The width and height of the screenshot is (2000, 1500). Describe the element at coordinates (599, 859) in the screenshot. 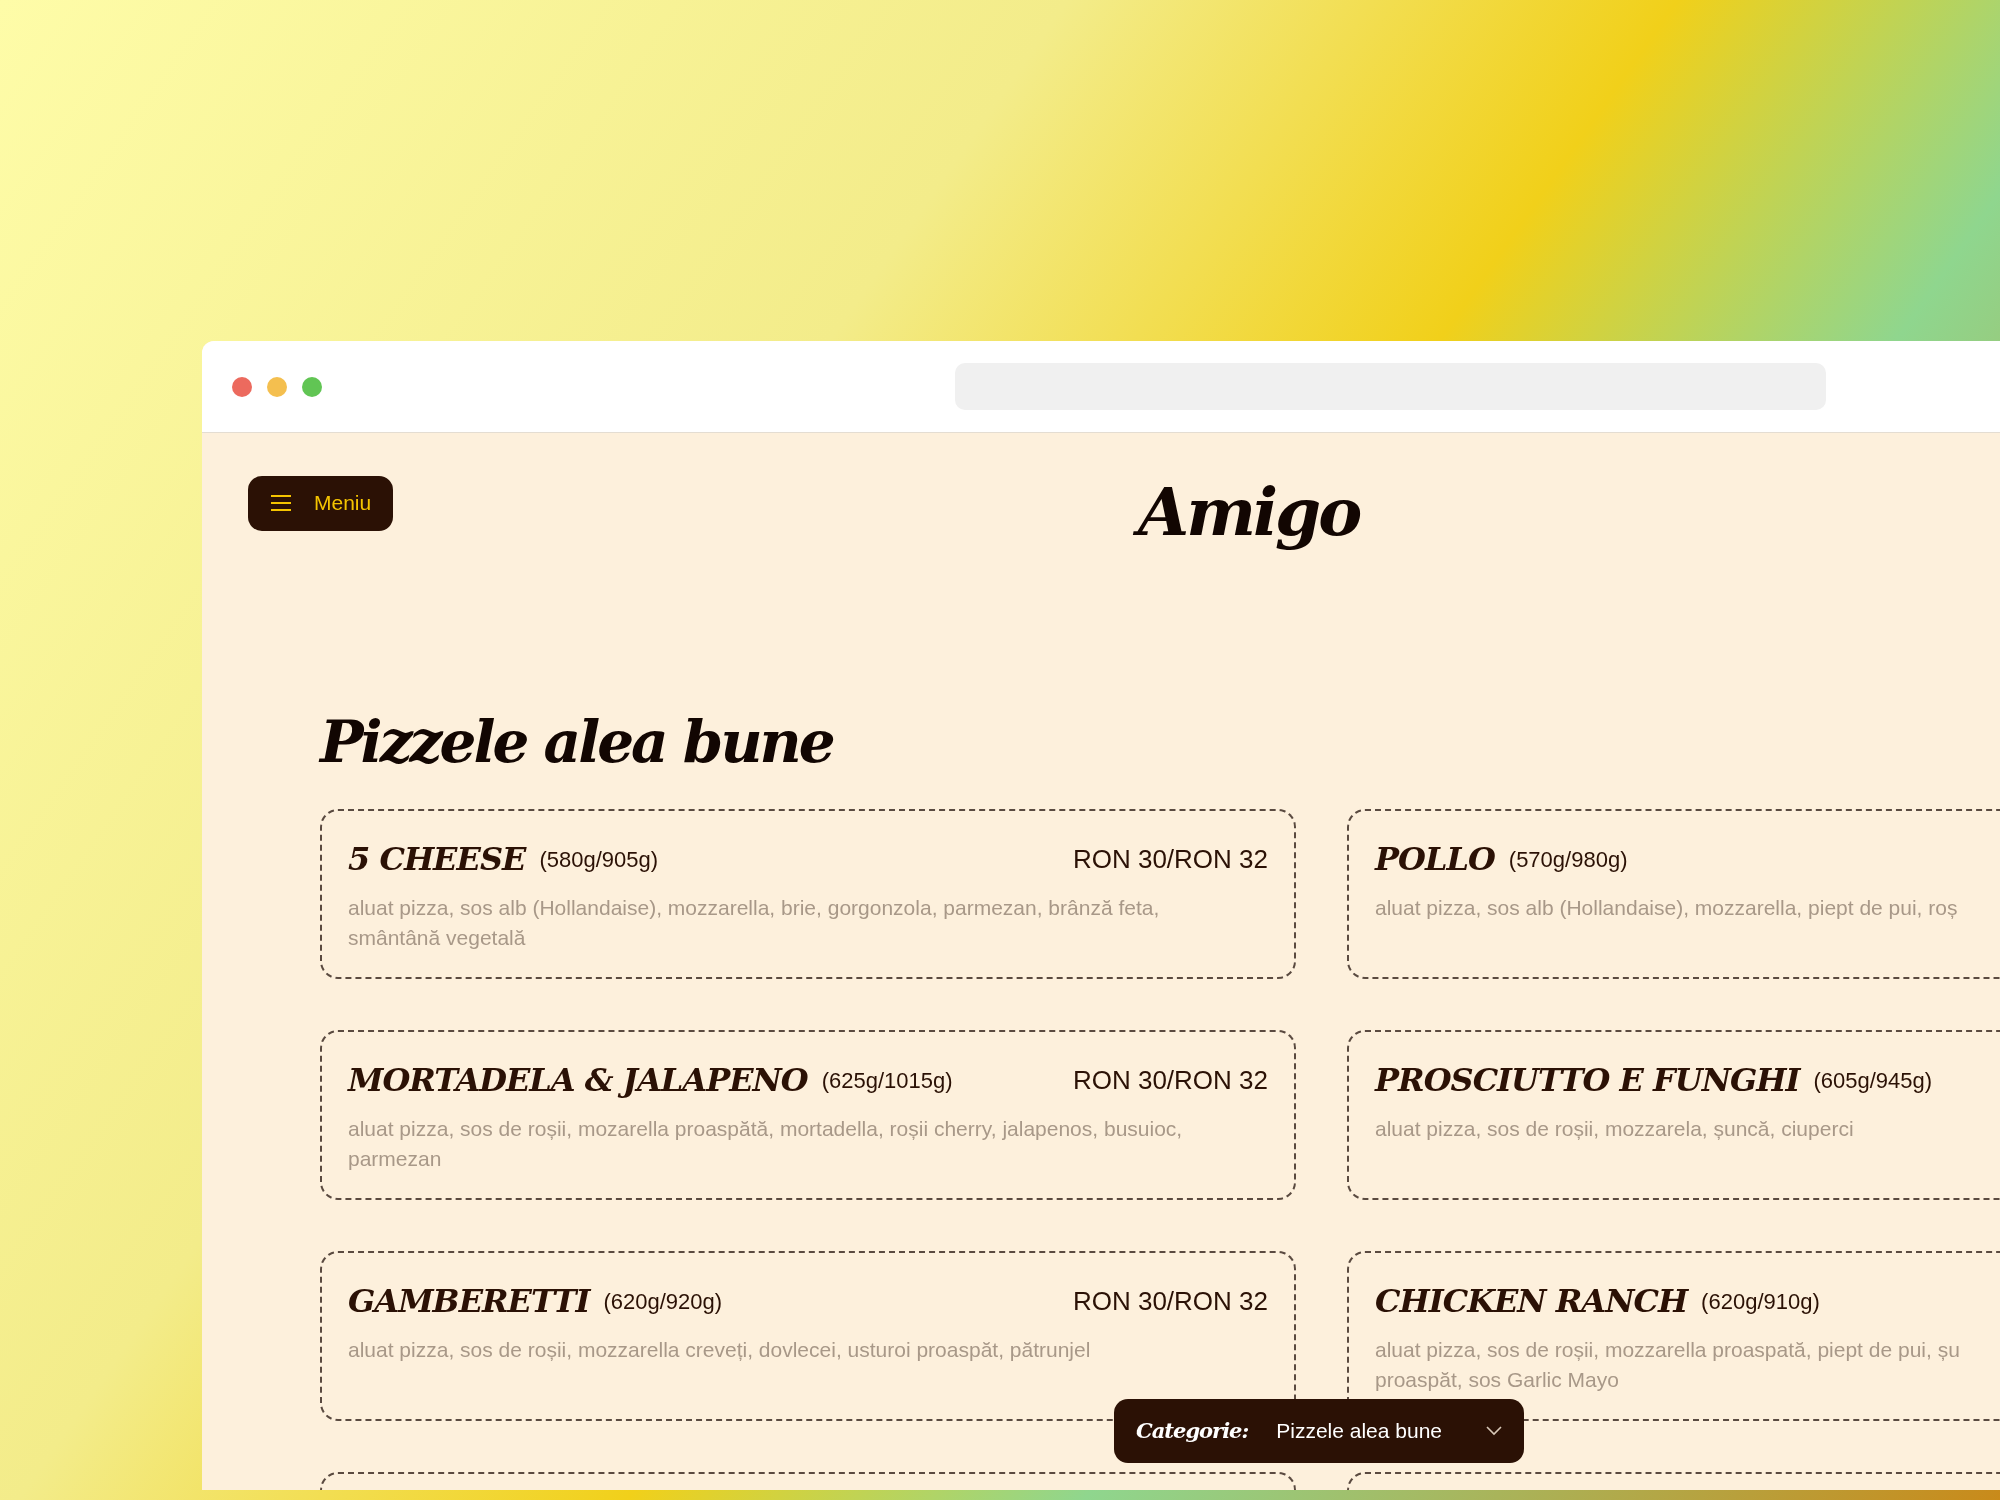

I see `pizza-weight: (580g/905g)` at that location.